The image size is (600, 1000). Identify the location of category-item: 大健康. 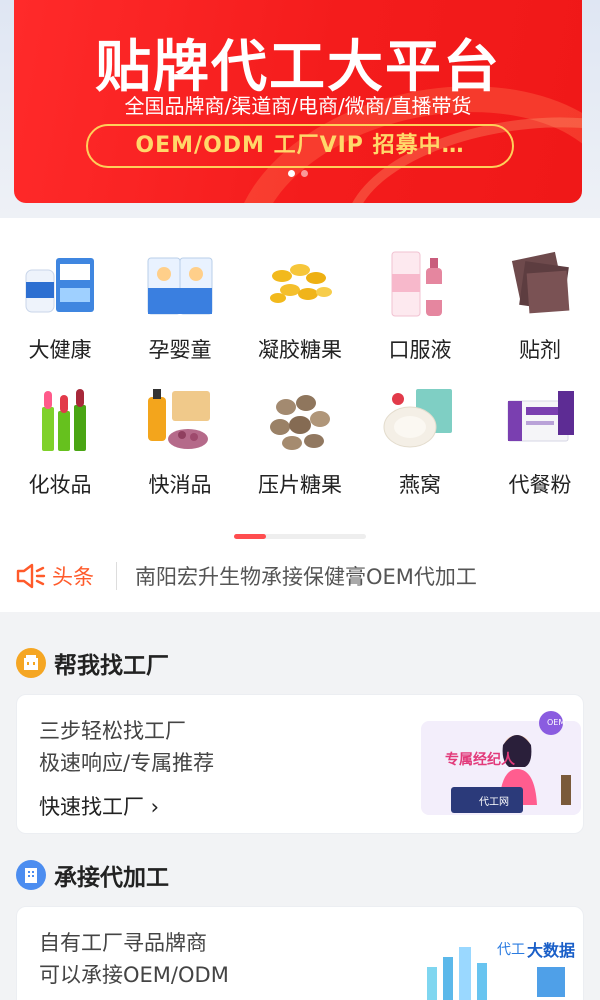
(60, 305).